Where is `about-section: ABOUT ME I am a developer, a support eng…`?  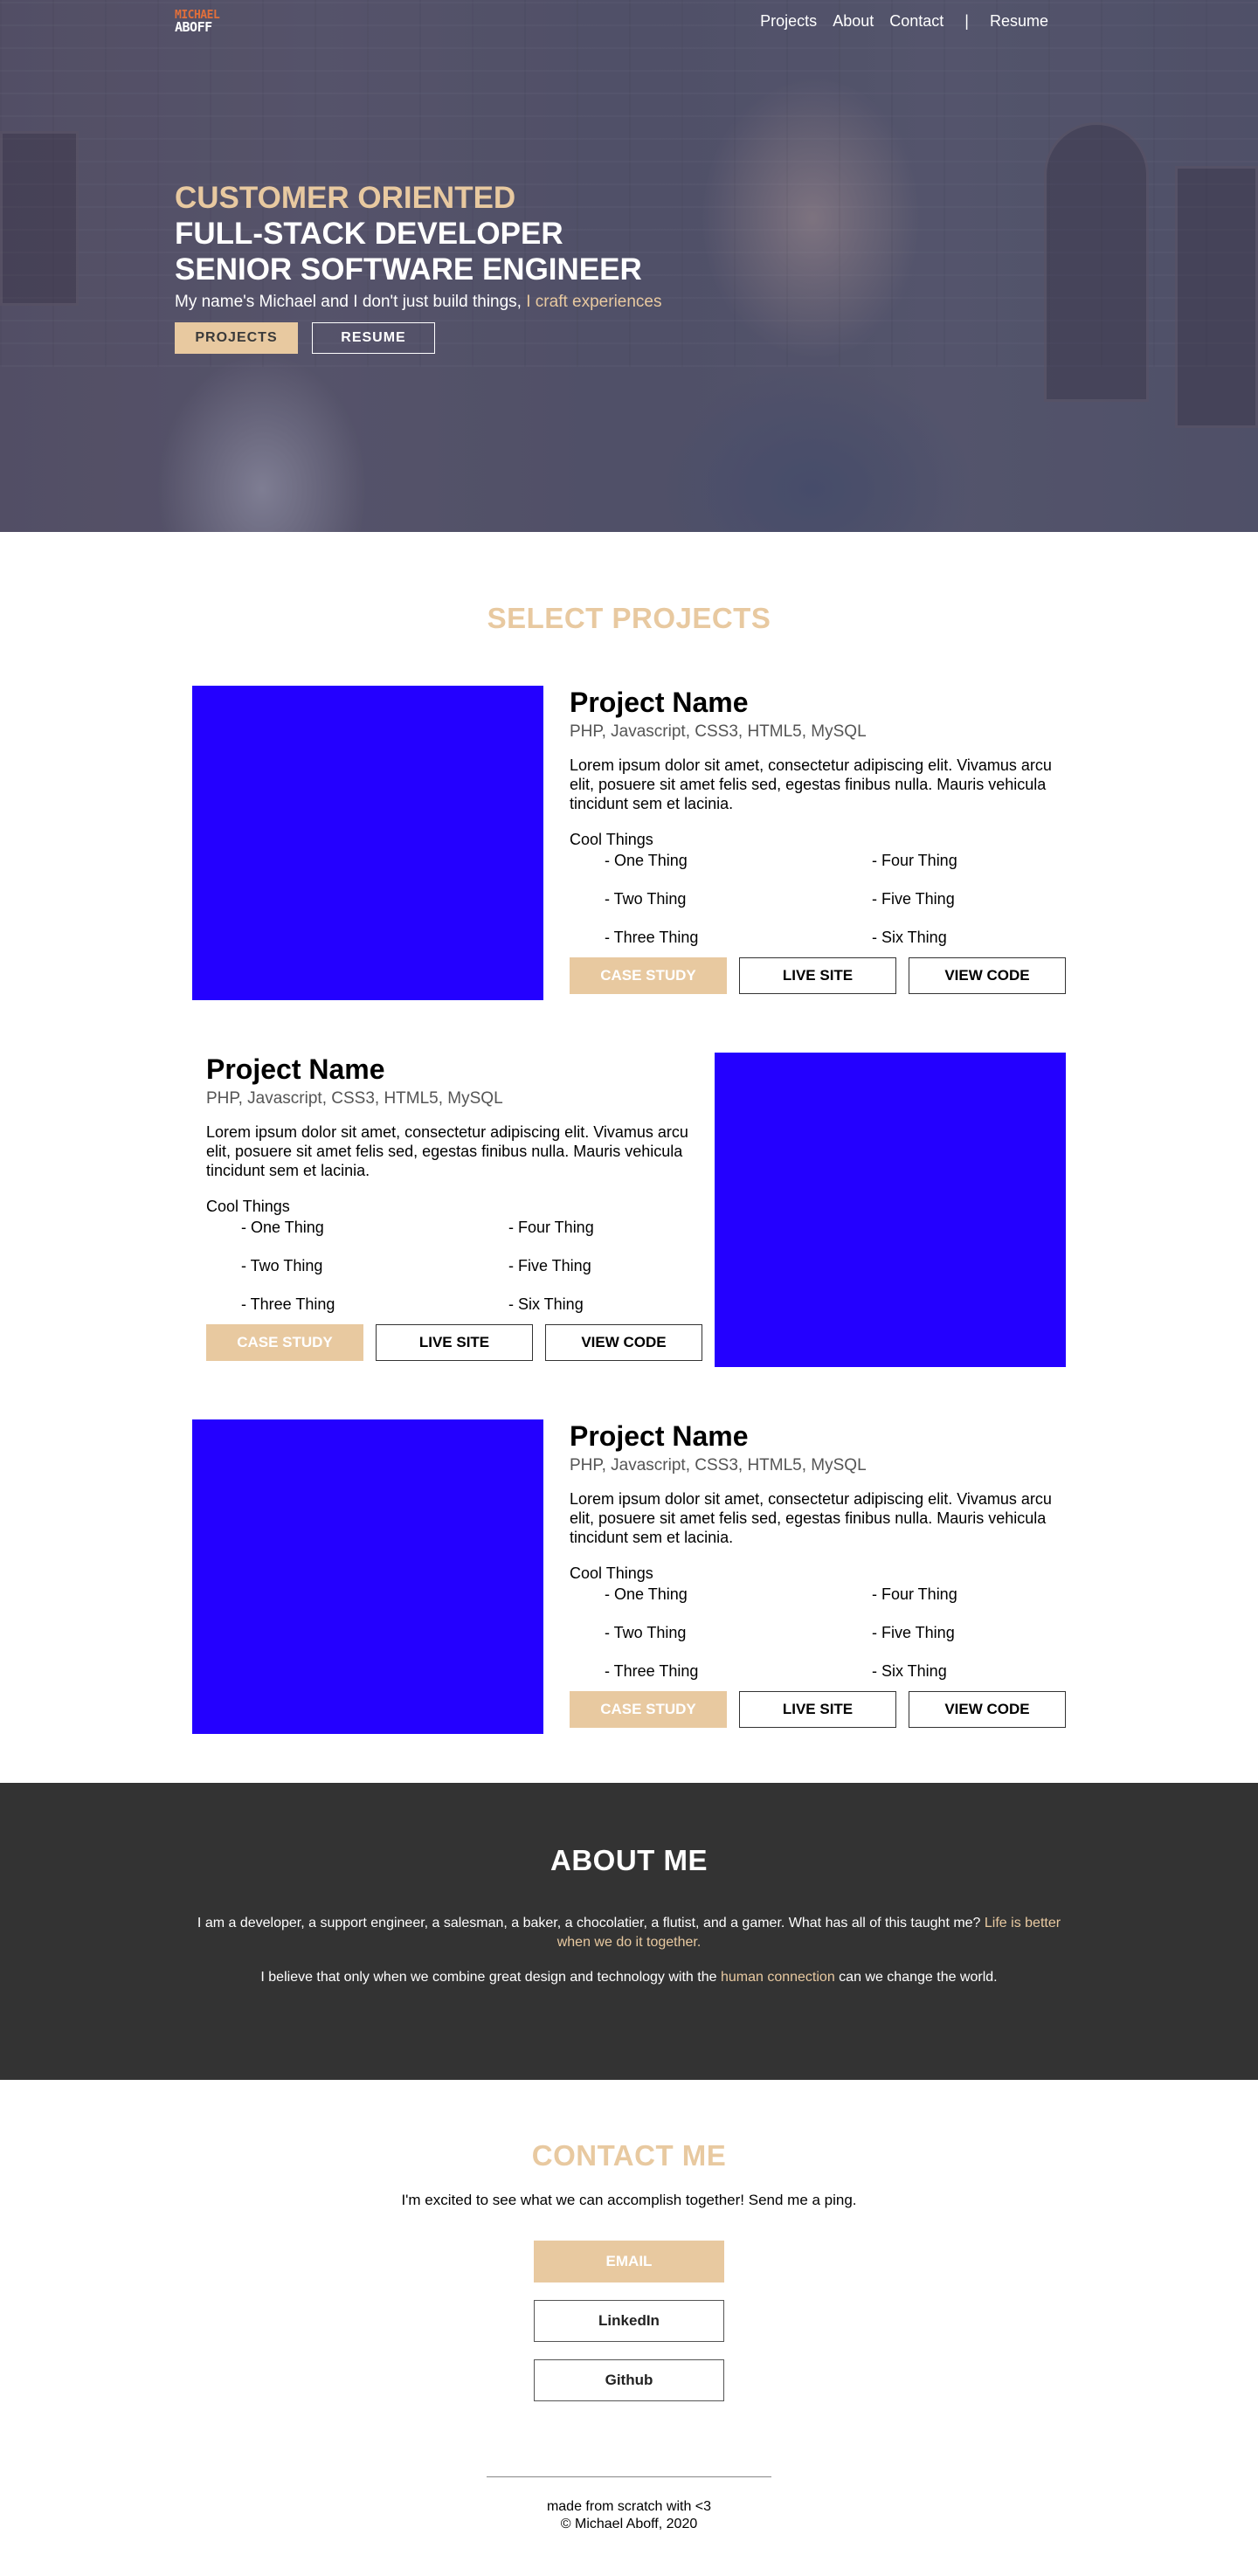 about-section: ABOUT ME I am a developer, a support eng… is located at coordinates (629, 1932).